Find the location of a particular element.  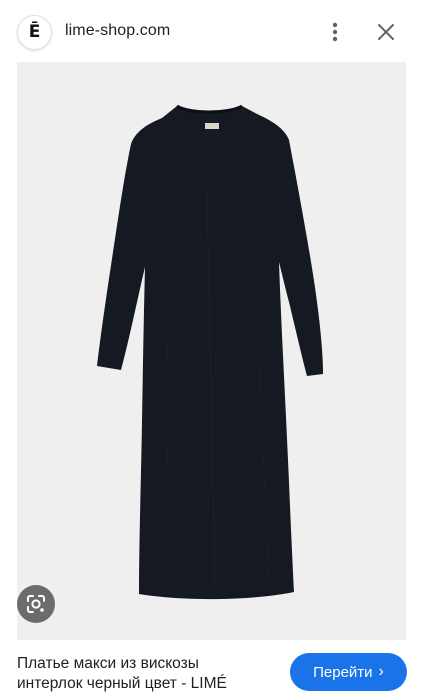

more-options-button is located at coordinates (335, 32).